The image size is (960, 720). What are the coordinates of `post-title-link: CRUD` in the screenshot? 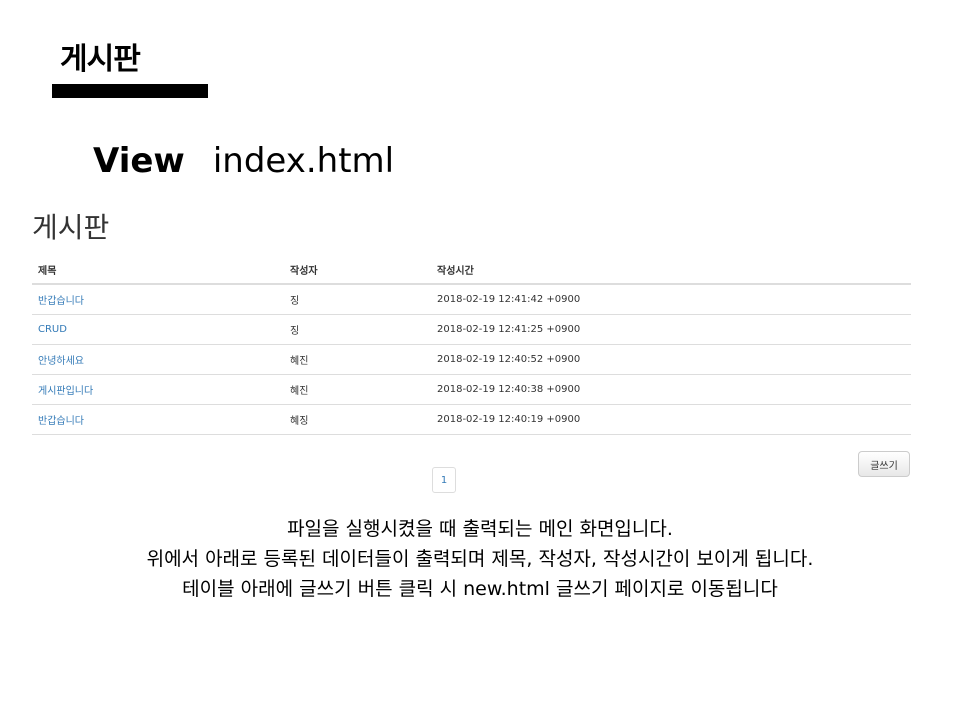 It's located at (158, 329).